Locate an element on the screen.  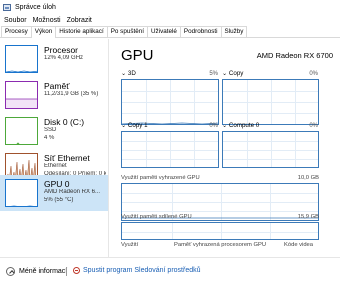
engine-compute0-graph is located at coordinates (270, 149).